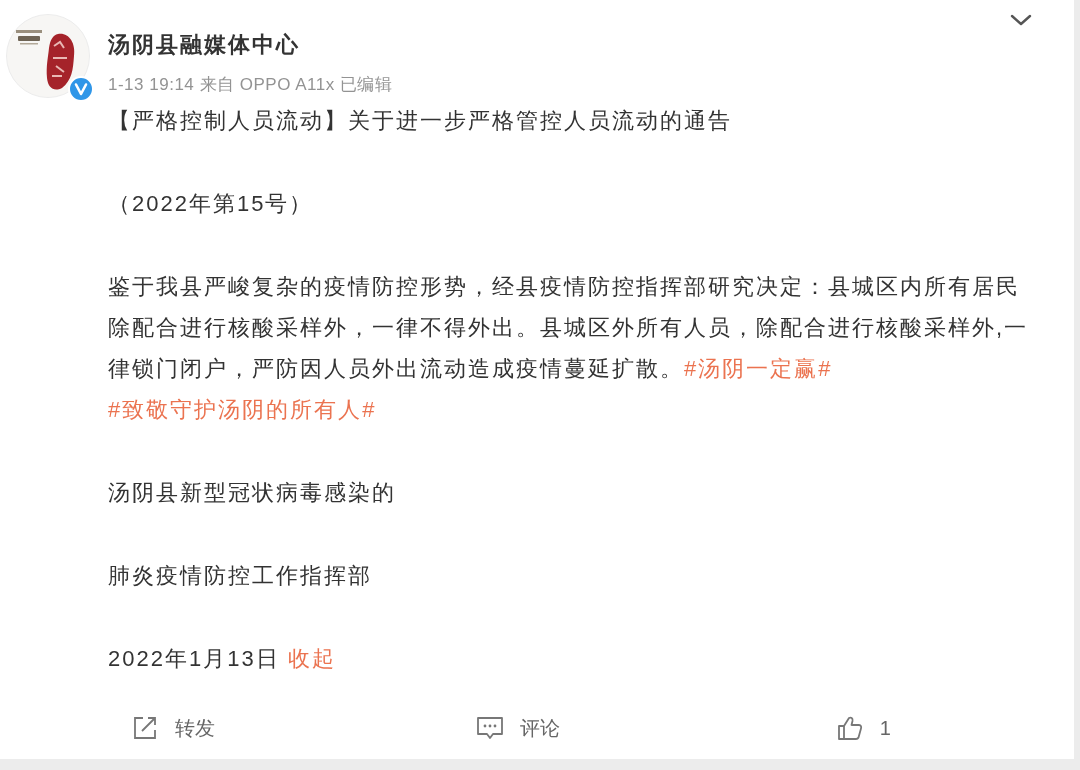 The height and width of the screenshot is (770, 1080). I want to click on comment-button: 评论, so click(518, 728).